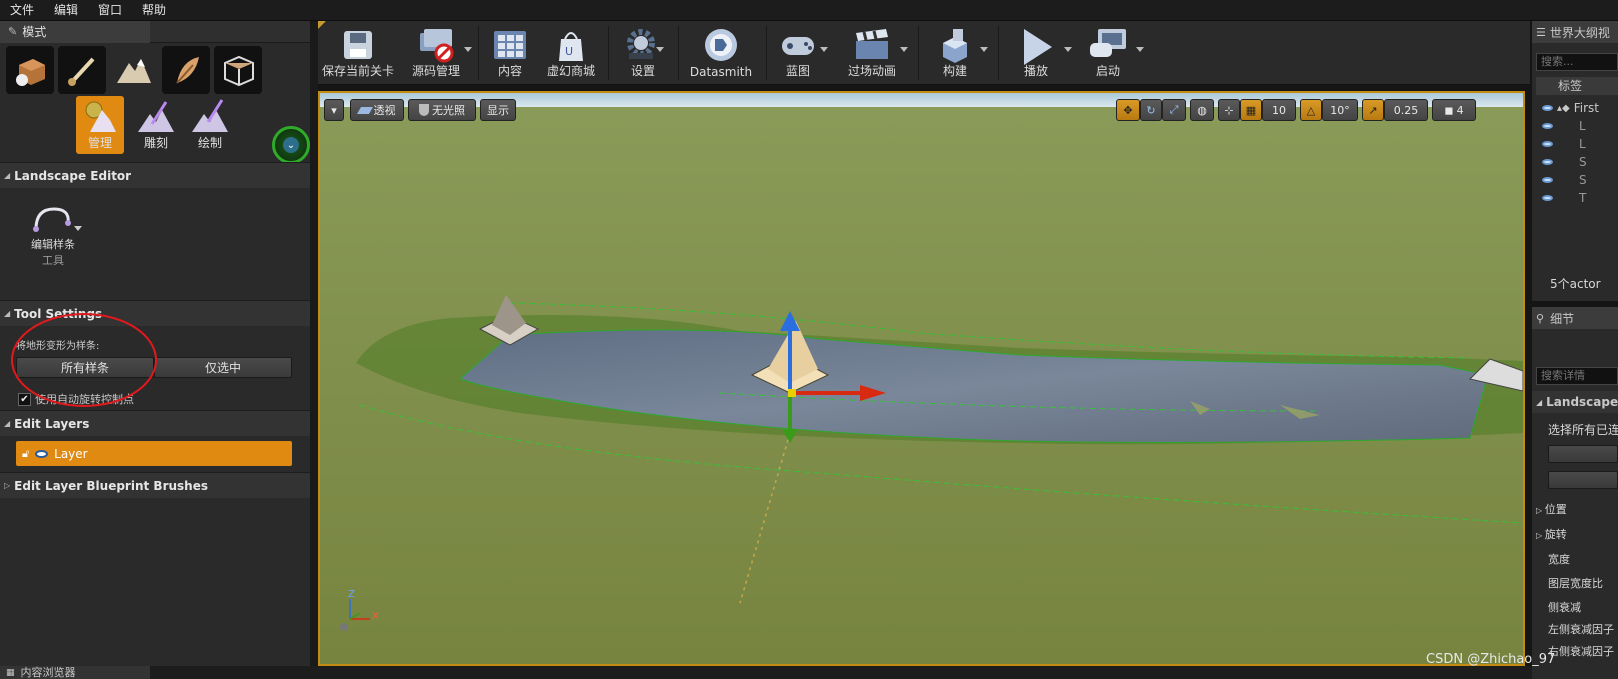 This screenshot has height=679, width=1618. I want to click on panel-splitter, so click(314, 343).